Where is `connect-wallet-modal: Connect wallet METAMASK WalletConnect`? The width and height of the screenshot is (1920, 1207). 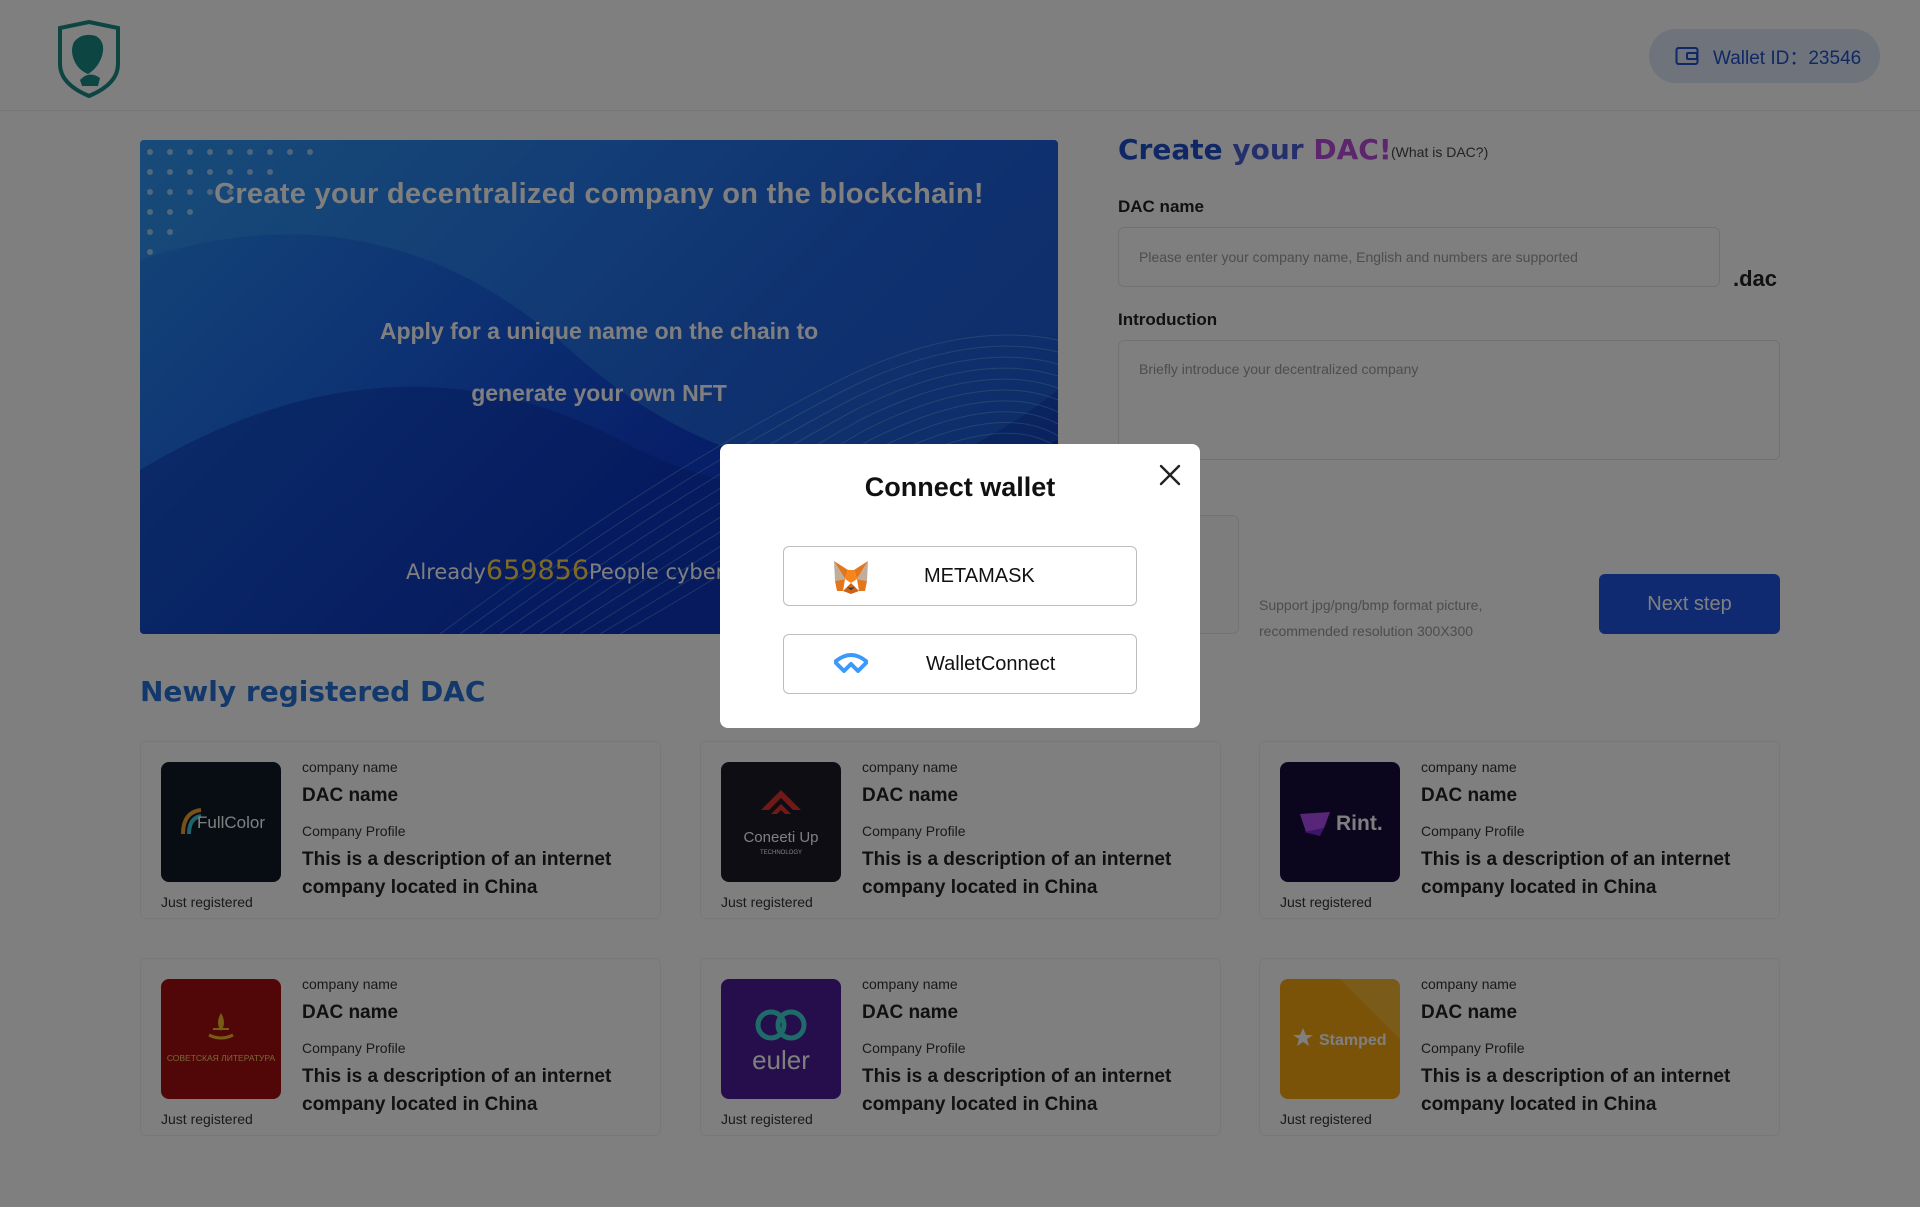
connect-wallet-modal: Connect wallet METAMASK WalletConnect is located at coordinates (960, 586).